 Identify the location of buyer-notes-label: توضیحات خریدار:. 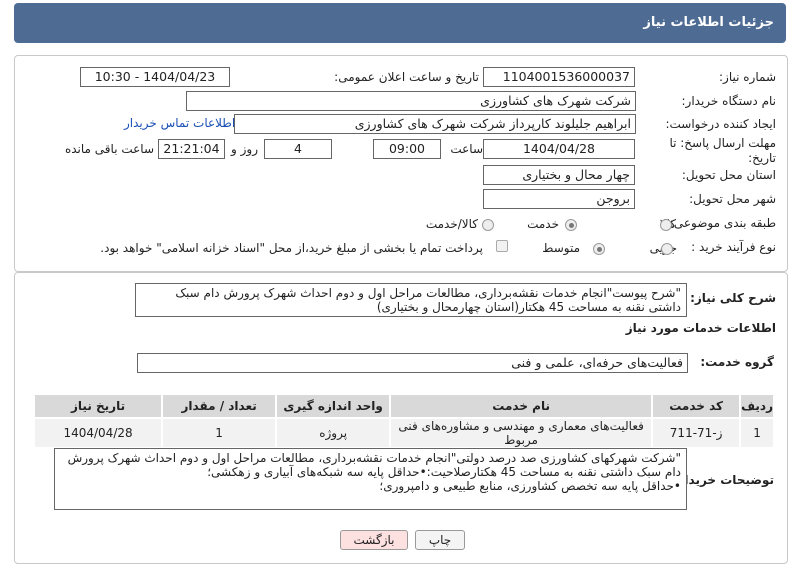
(723, 480).